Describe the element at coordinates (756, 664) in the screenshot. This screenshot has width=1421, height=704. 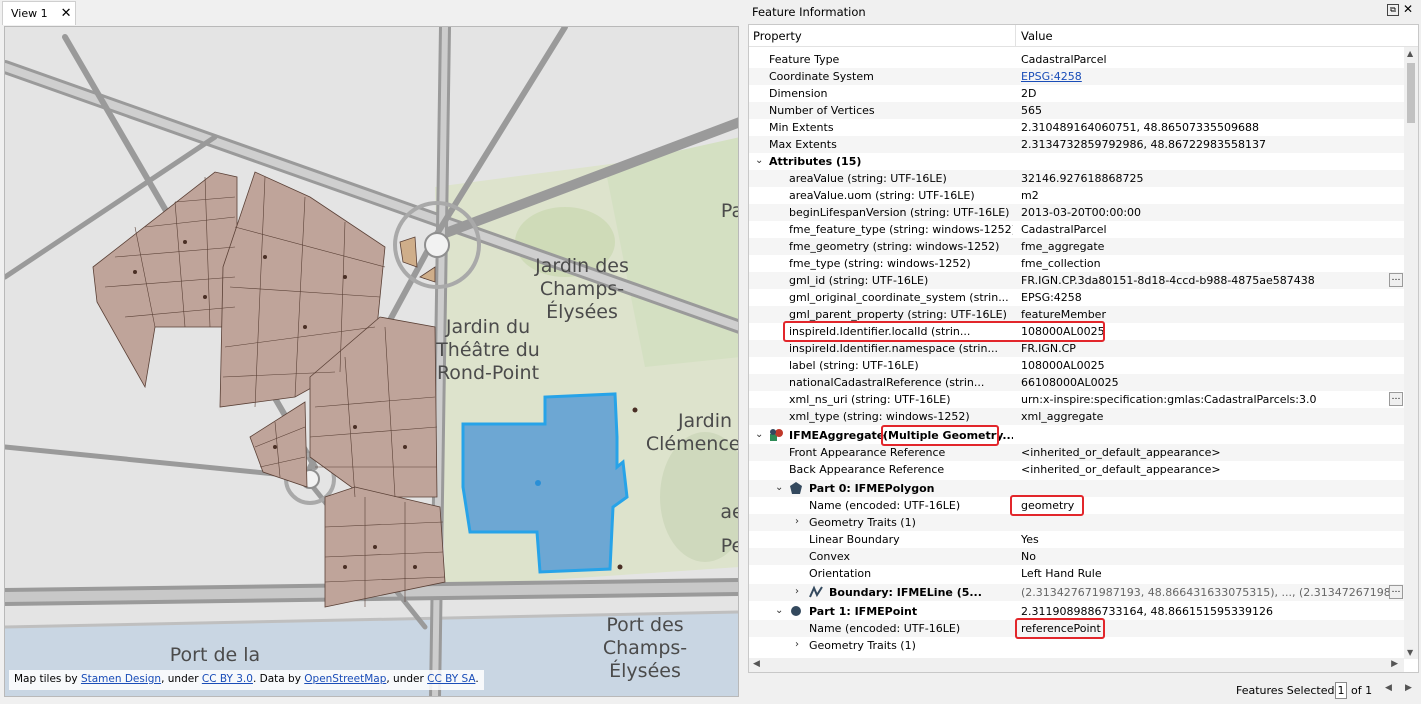
I see `scroll-left-icon: ◀` at that location.